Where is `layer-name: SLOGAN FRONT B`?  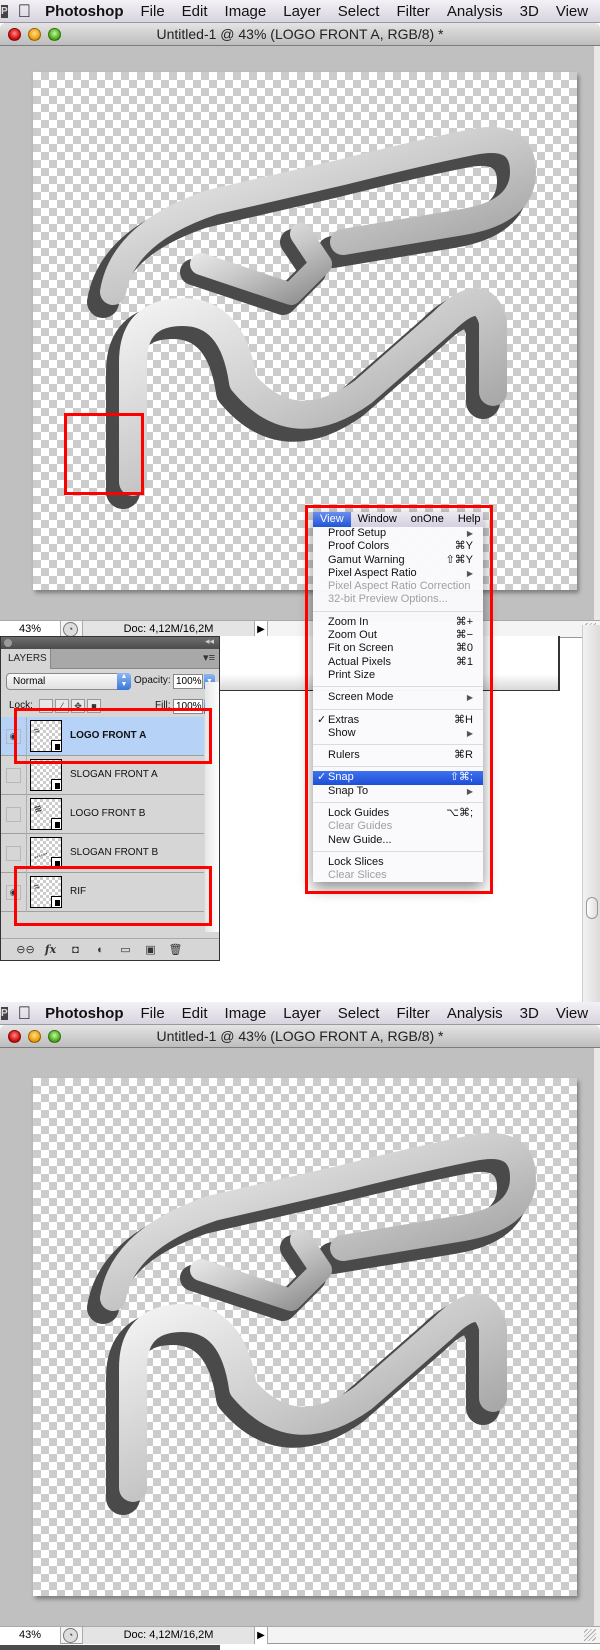 layer-name: SLOGAN FRONT B is located at coordinates (114, 852).